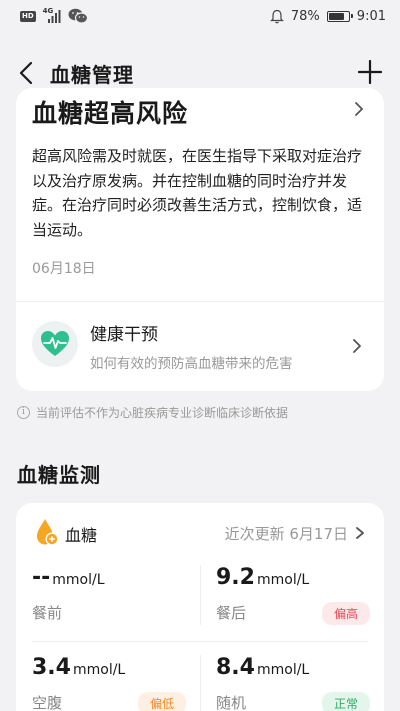 This screenshot has height=711, width=400. What do you see at coordinates (28, 73) in the screenshot?
I see `back-arrow-icon` at bounding box center [28, 73].